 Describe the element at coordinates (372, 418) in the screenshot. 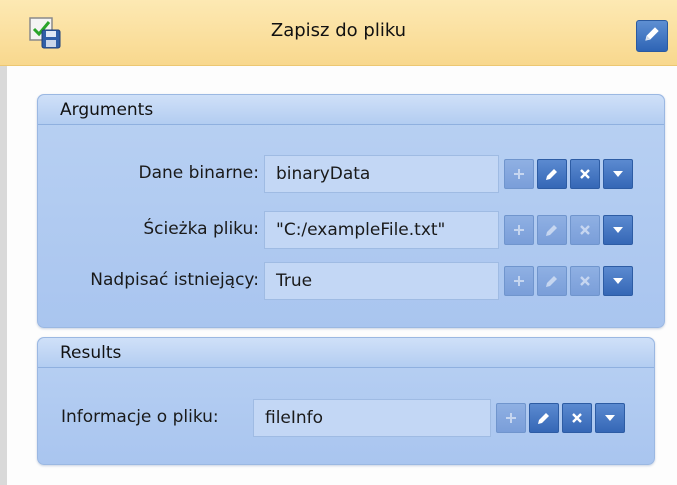

I see `result-value-field: fileInfo` at that location.